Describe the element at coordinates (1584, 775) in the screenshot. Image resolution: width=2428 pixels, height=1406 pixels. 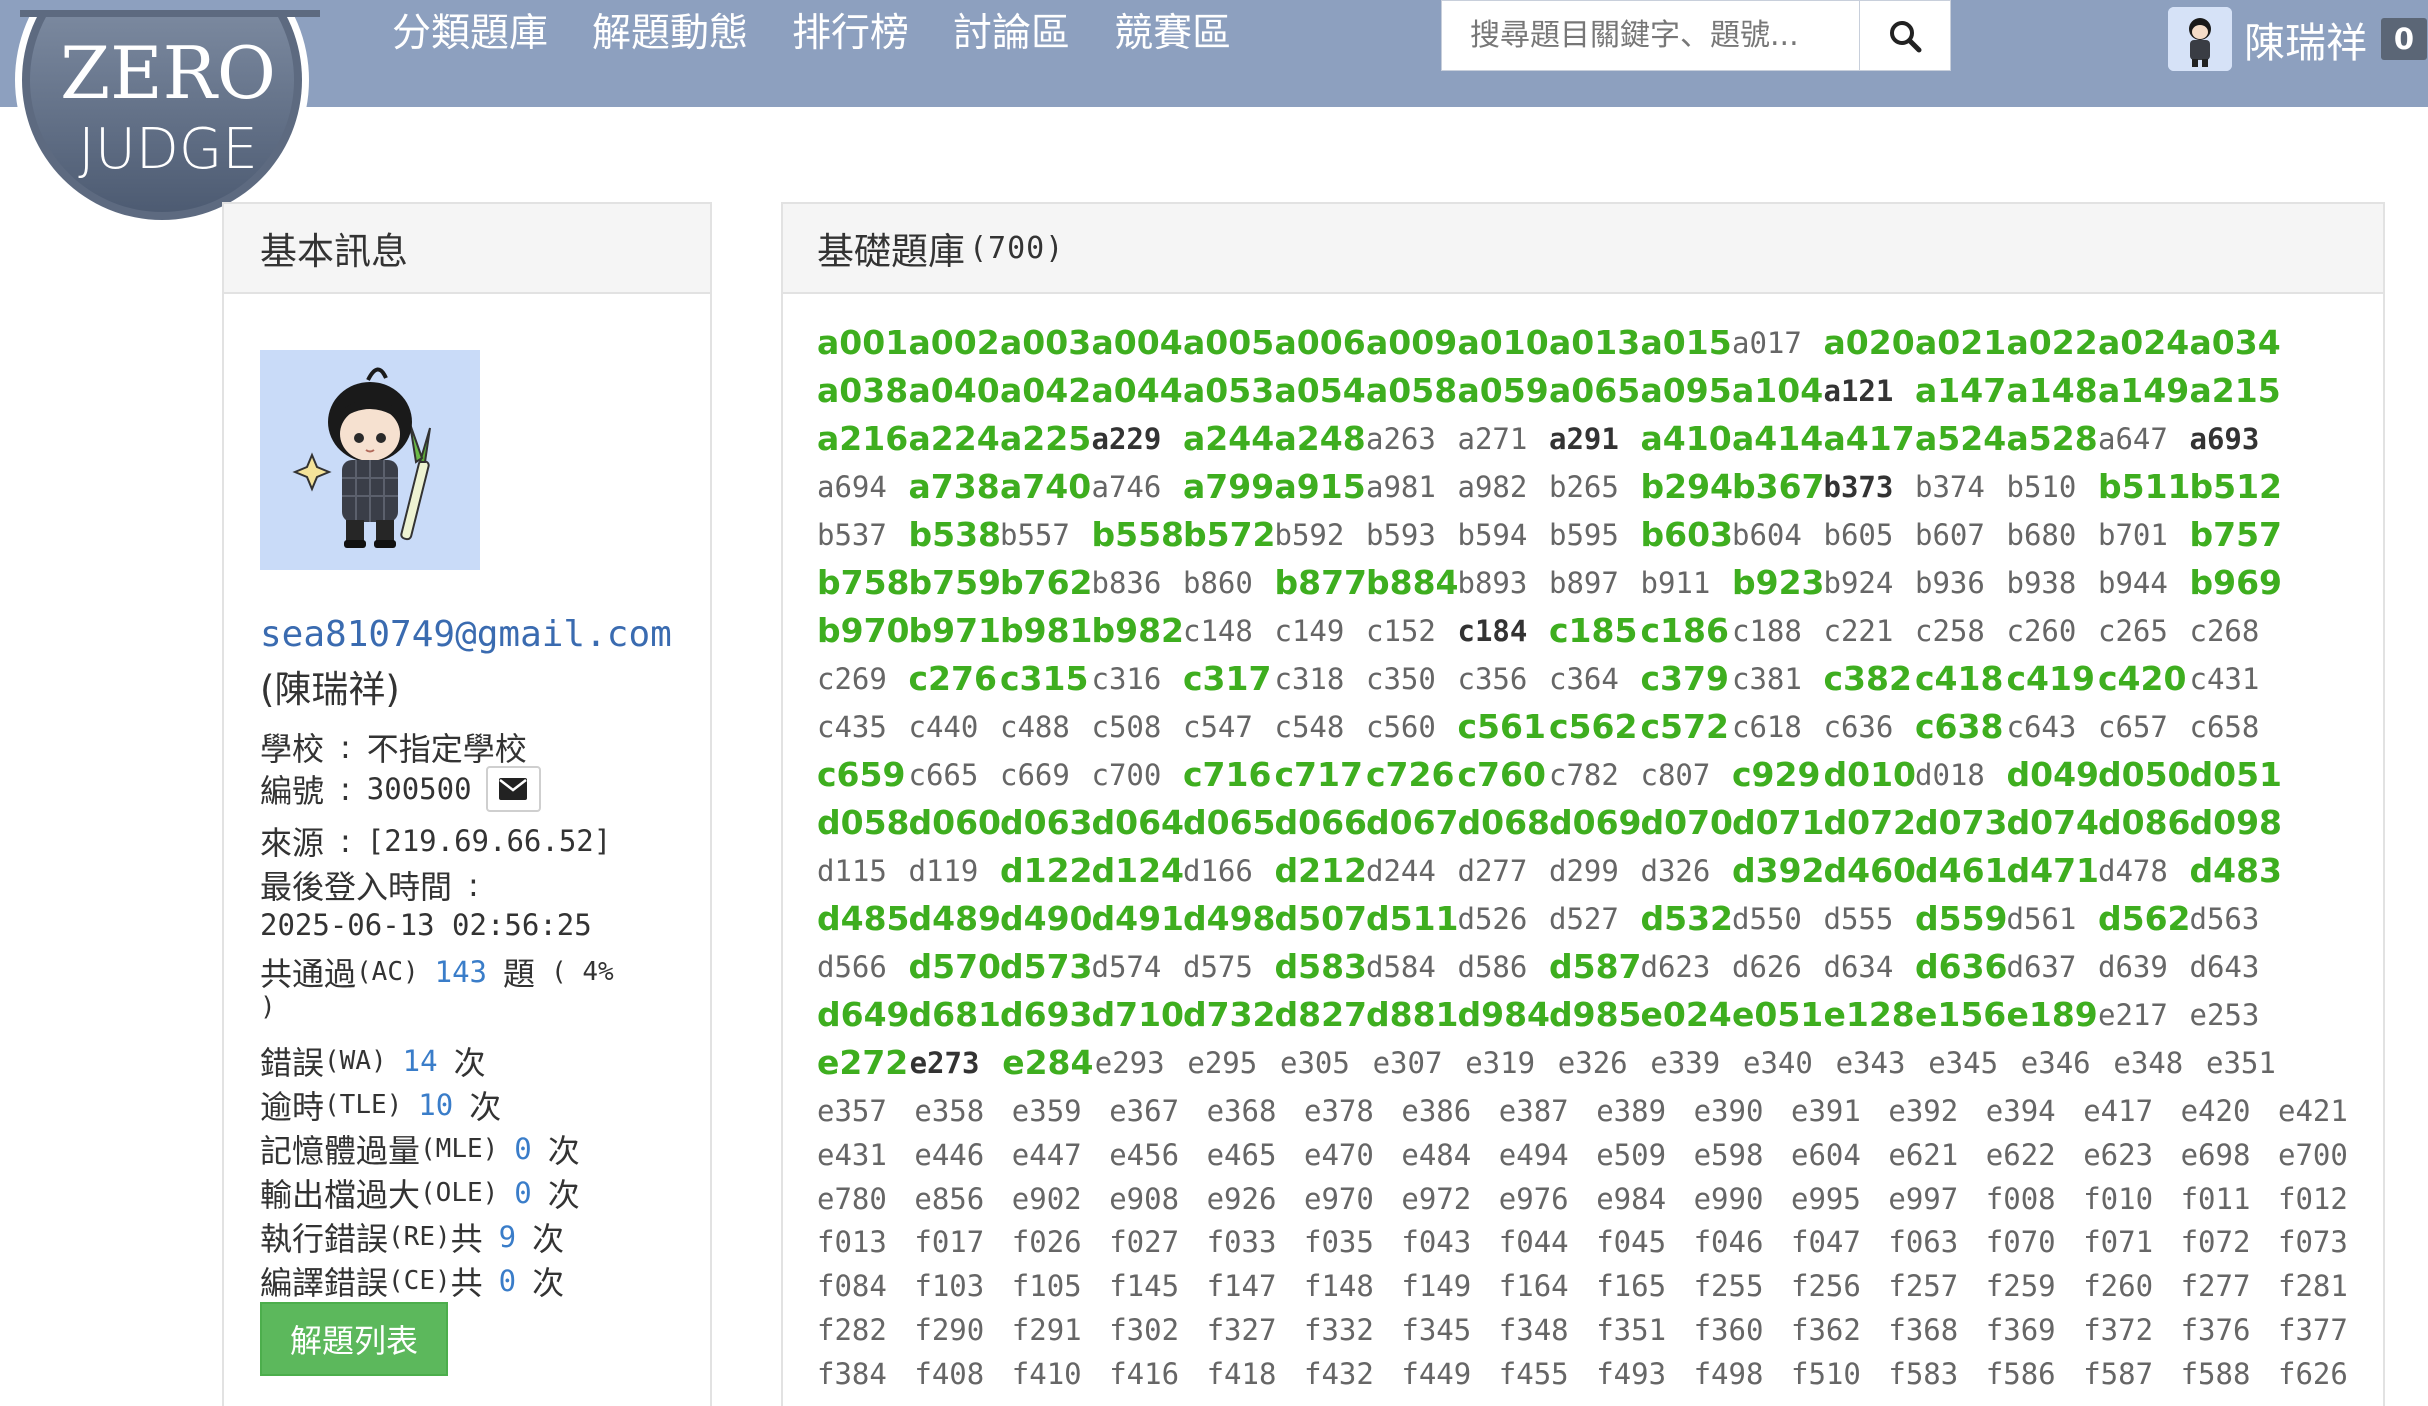
I see `problem-link-c782: c782` at that location.